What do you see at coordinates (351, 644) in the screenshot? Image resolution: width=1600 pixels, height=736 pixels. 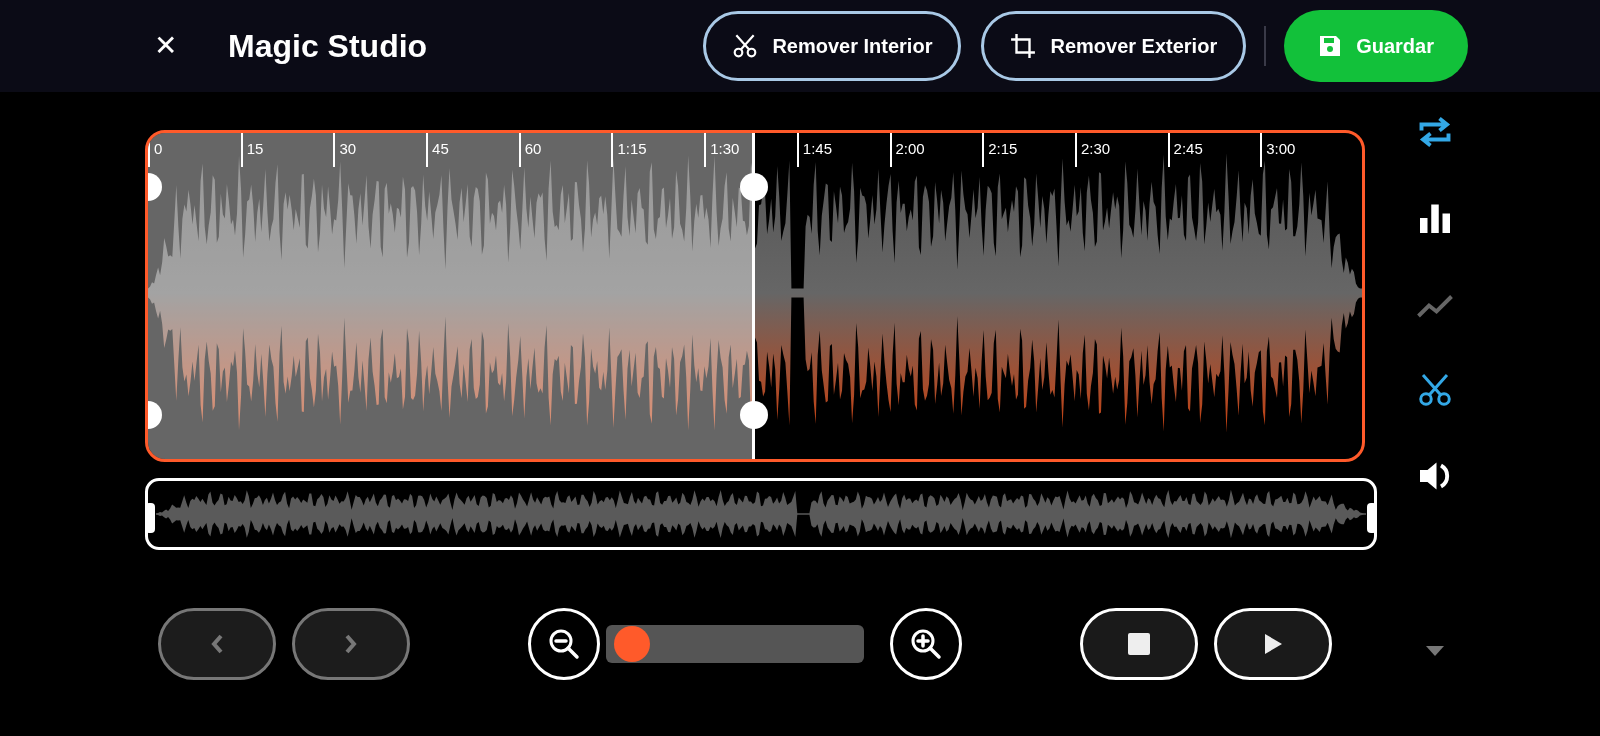 I see `chevron-right-icon` at bounding box center [351, 644].